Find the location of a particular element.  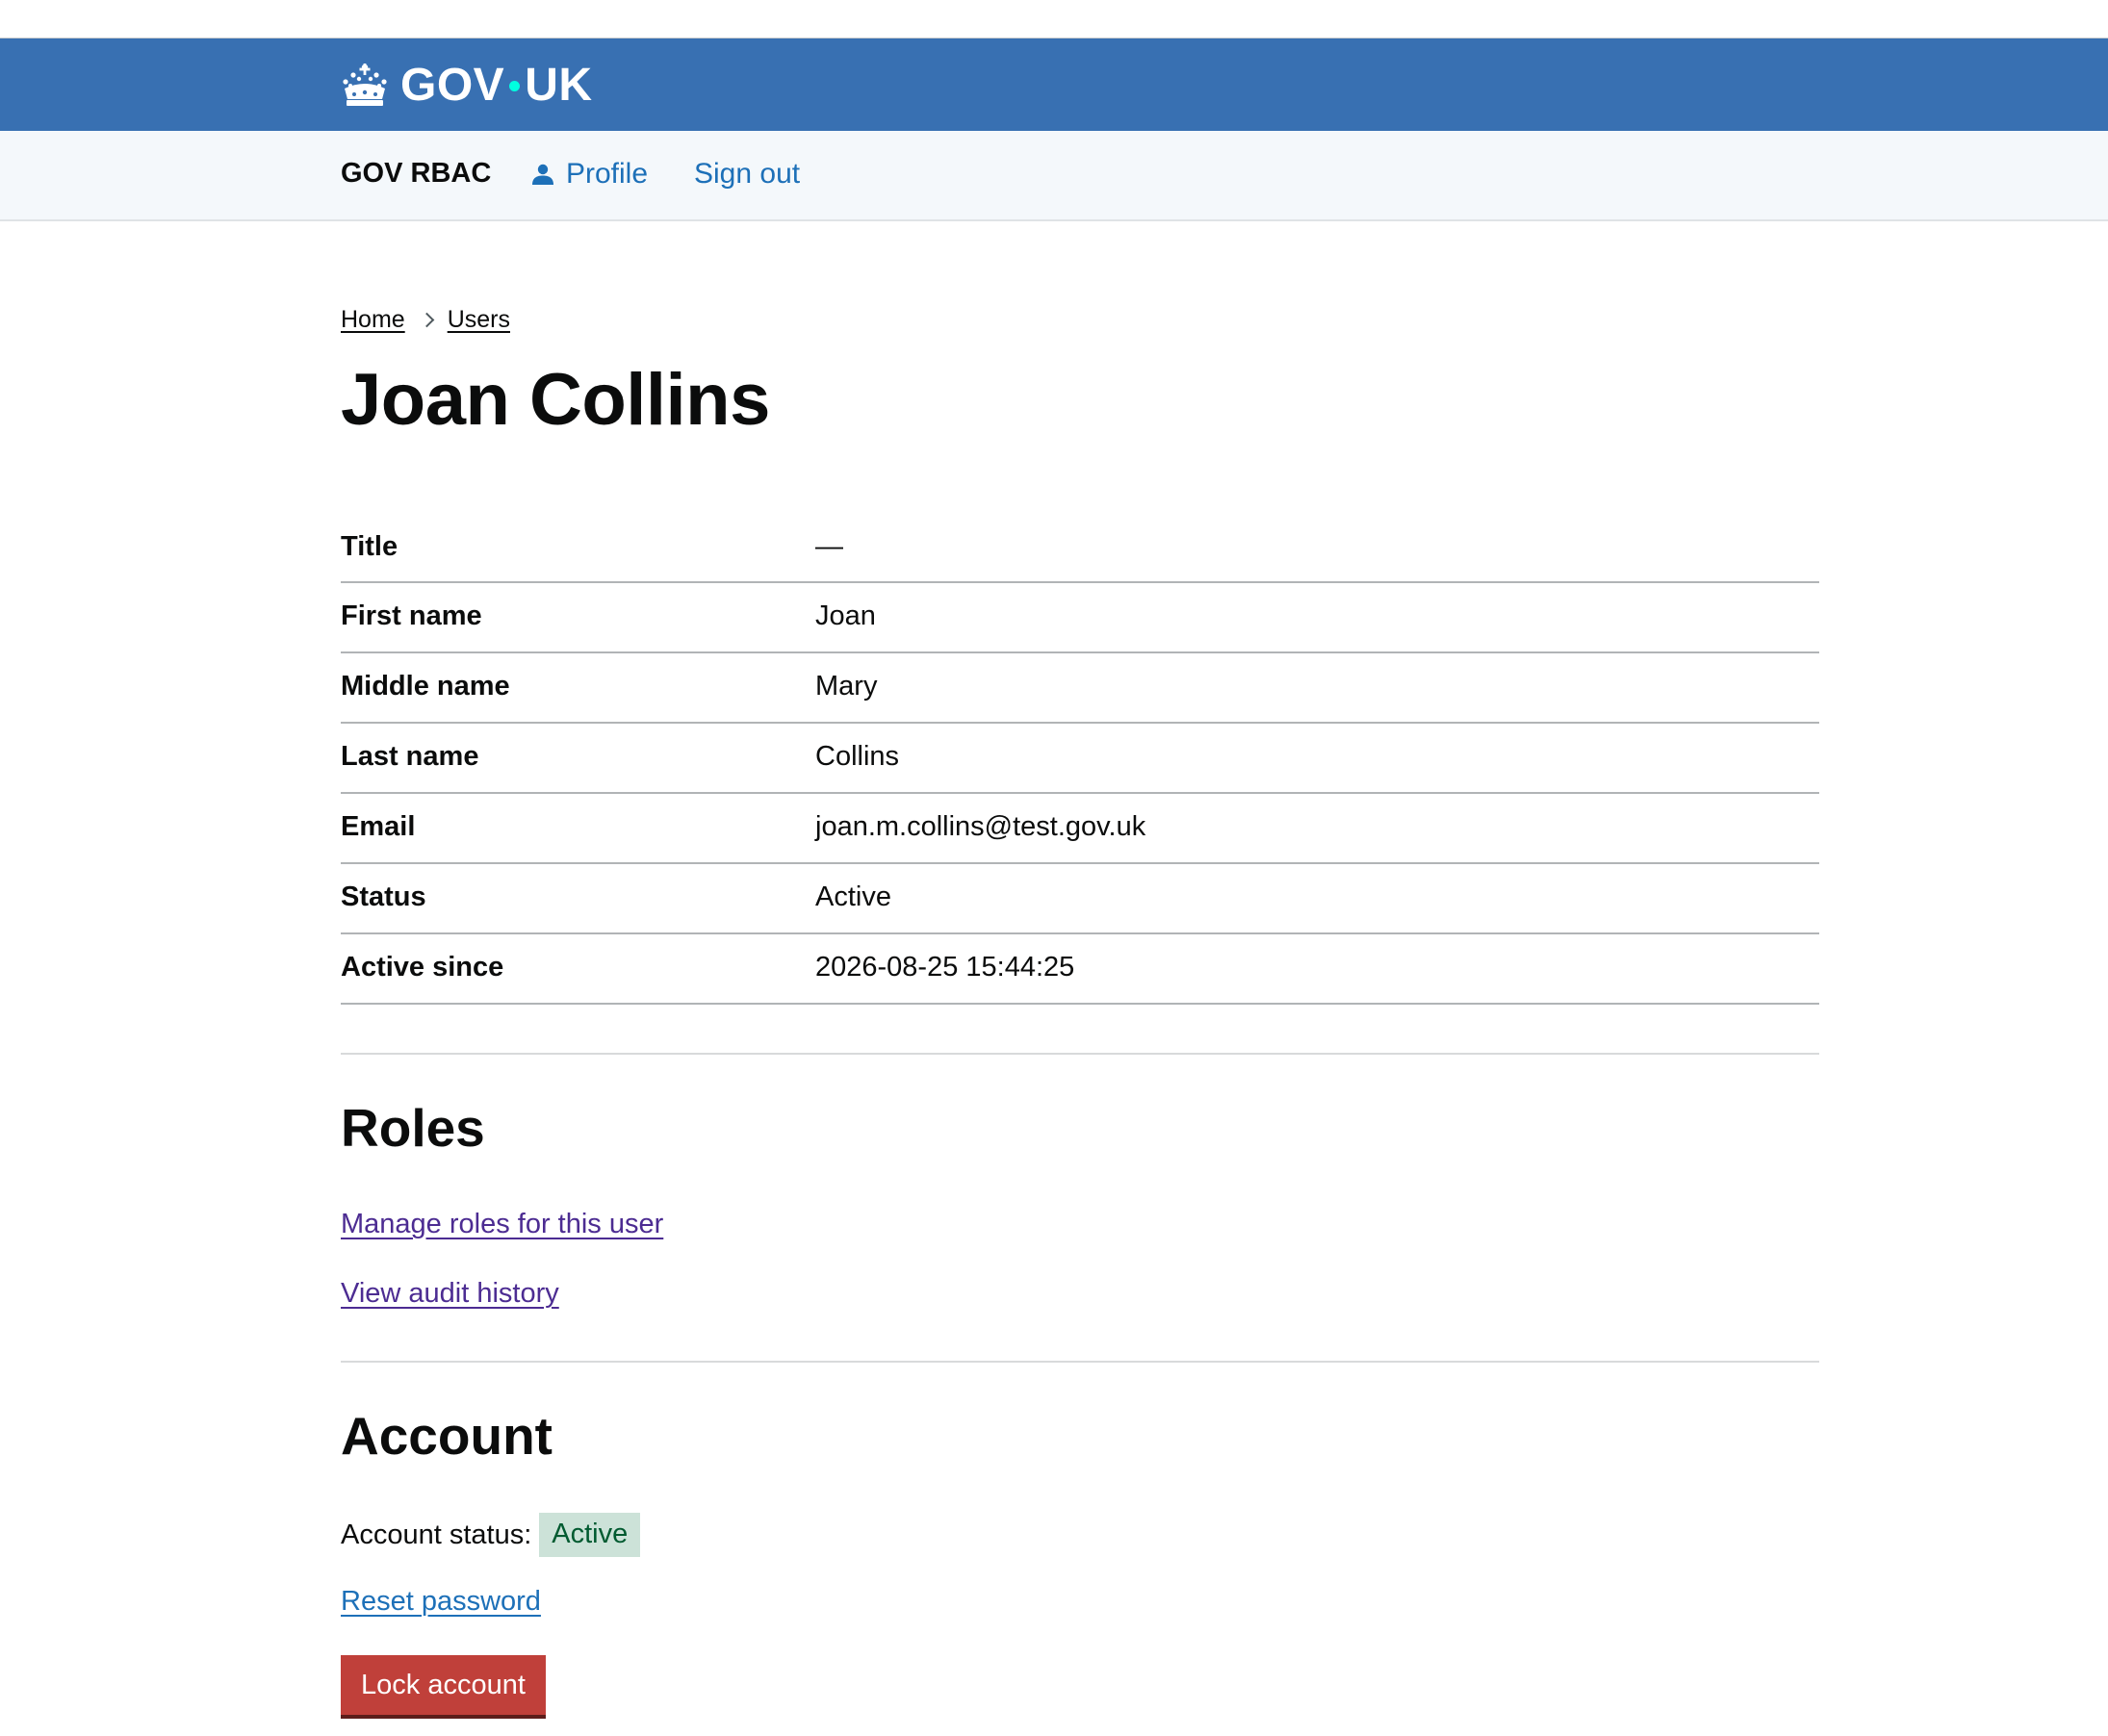

govuk-logo-link: GOV UK is located at coordinates (467, 84).